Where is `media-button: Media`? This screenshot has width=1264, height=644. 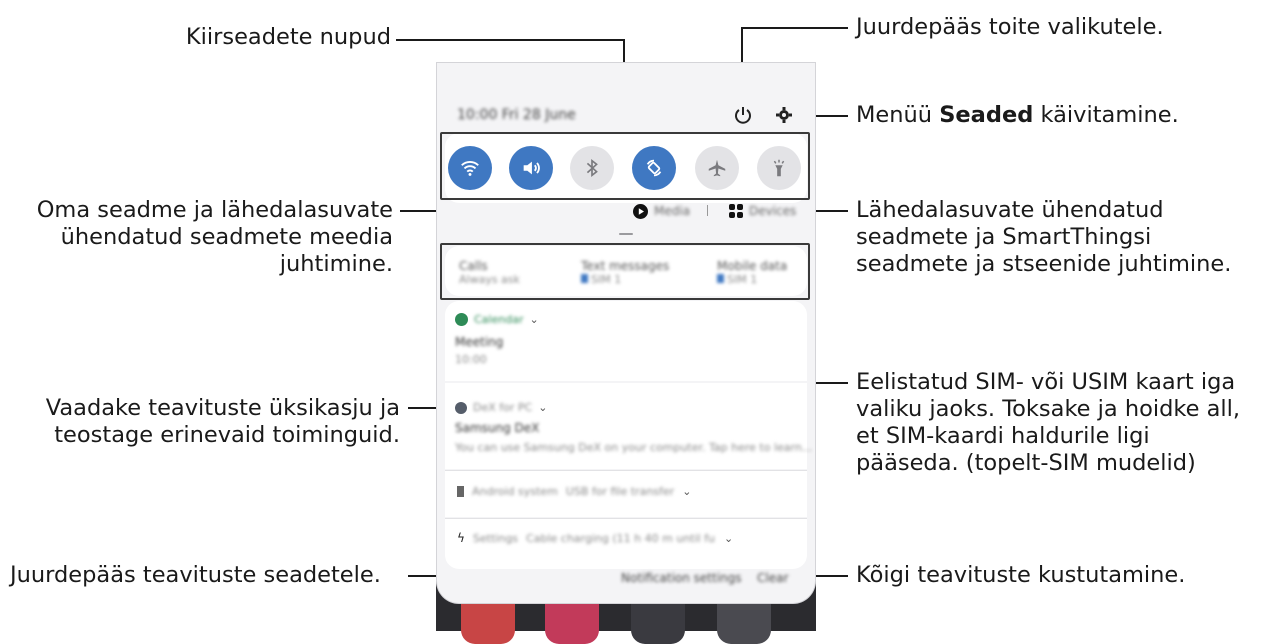
media-button: Media is located at coordinates (661, 211).